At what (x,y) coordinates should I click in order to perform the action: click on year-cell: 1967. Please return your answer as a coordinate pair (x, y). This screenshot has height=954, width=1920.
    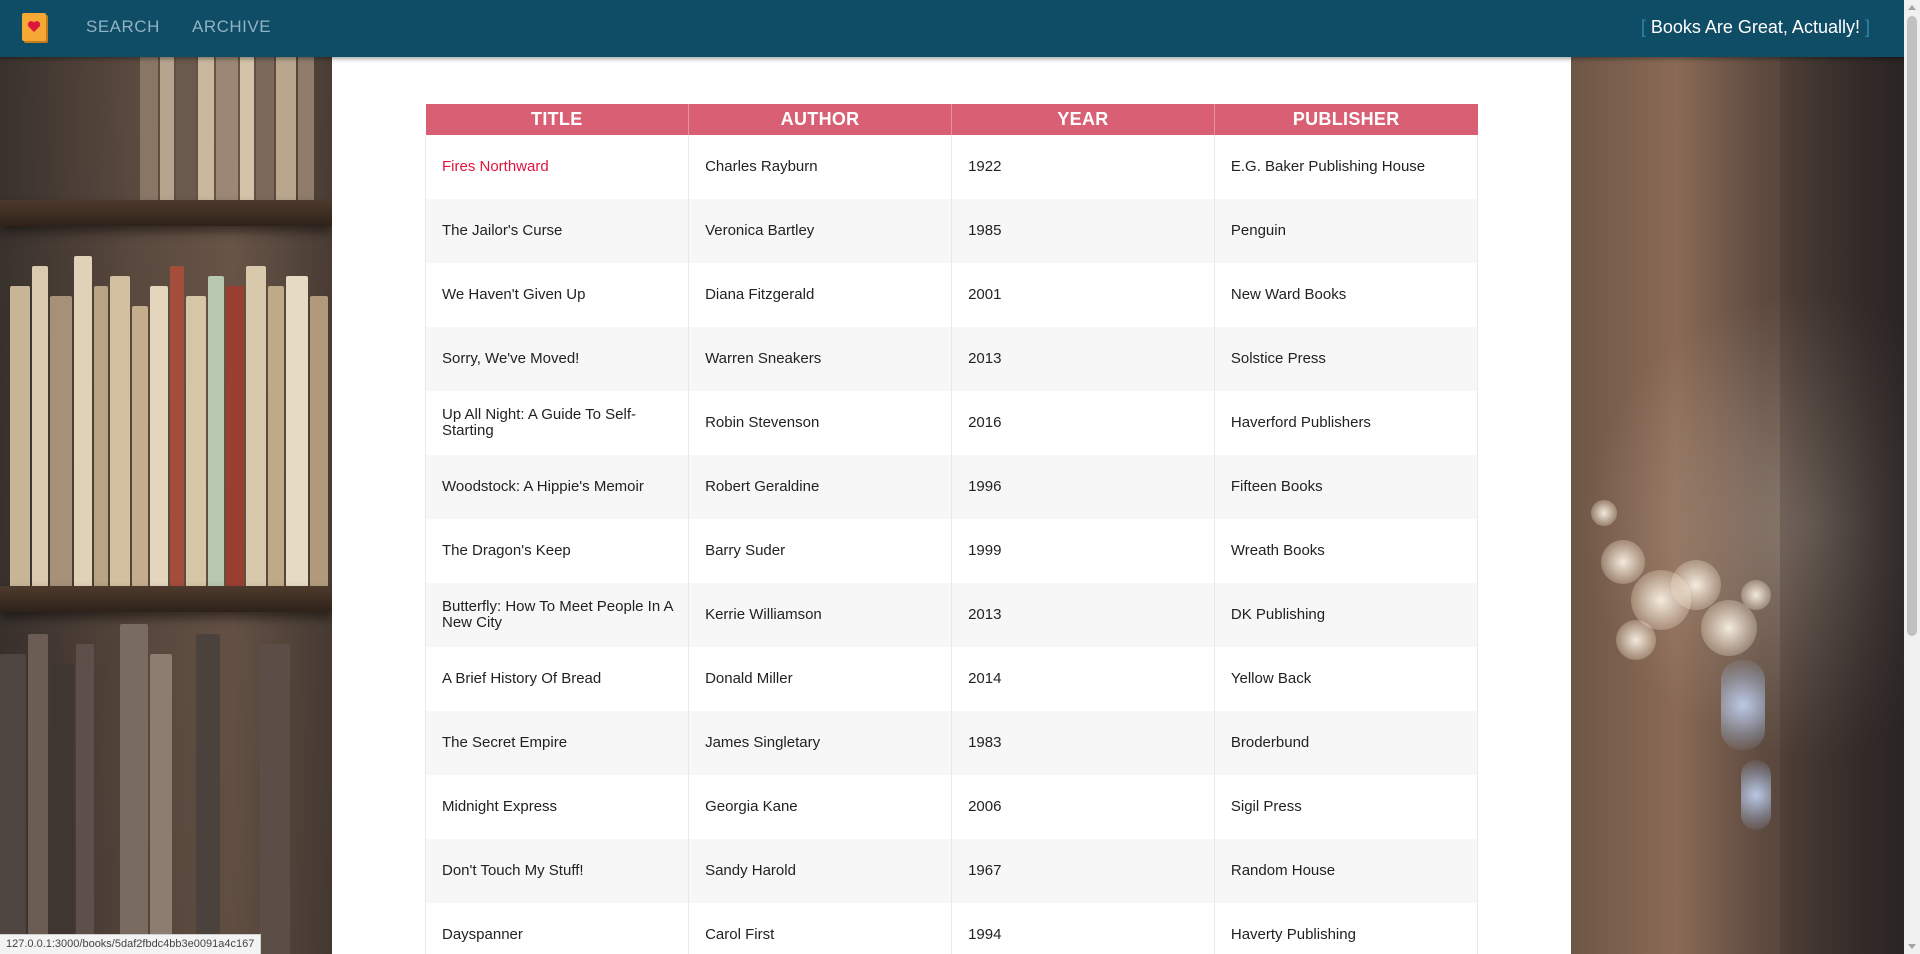
    Looking at the image, I should click on (1083, 871).